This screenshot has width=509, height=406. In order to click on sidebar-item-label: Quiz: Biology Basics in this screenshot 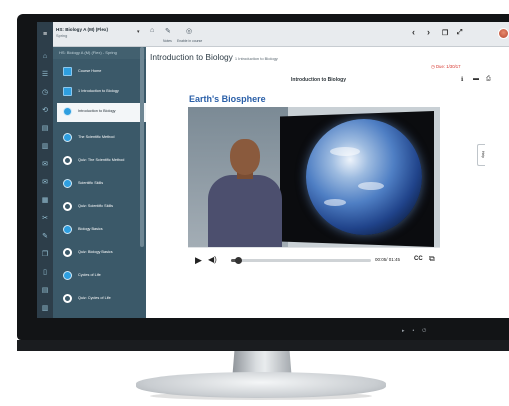, I will do `click(95, 252)`.